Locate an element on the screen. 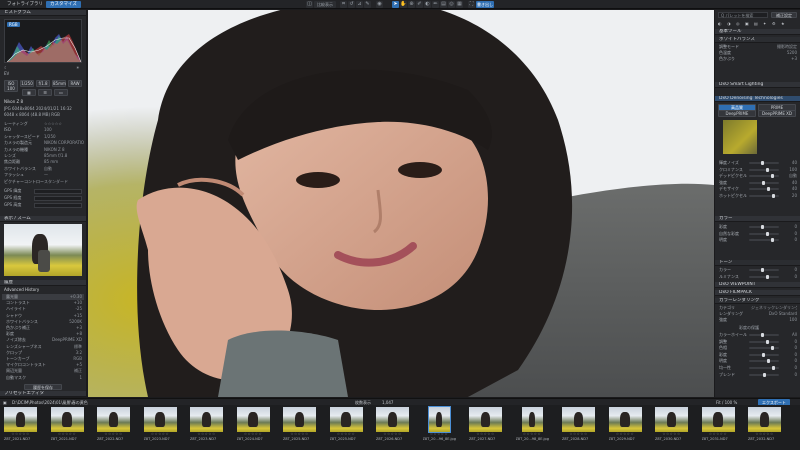  gps-field is located at coordinates (58, 205).